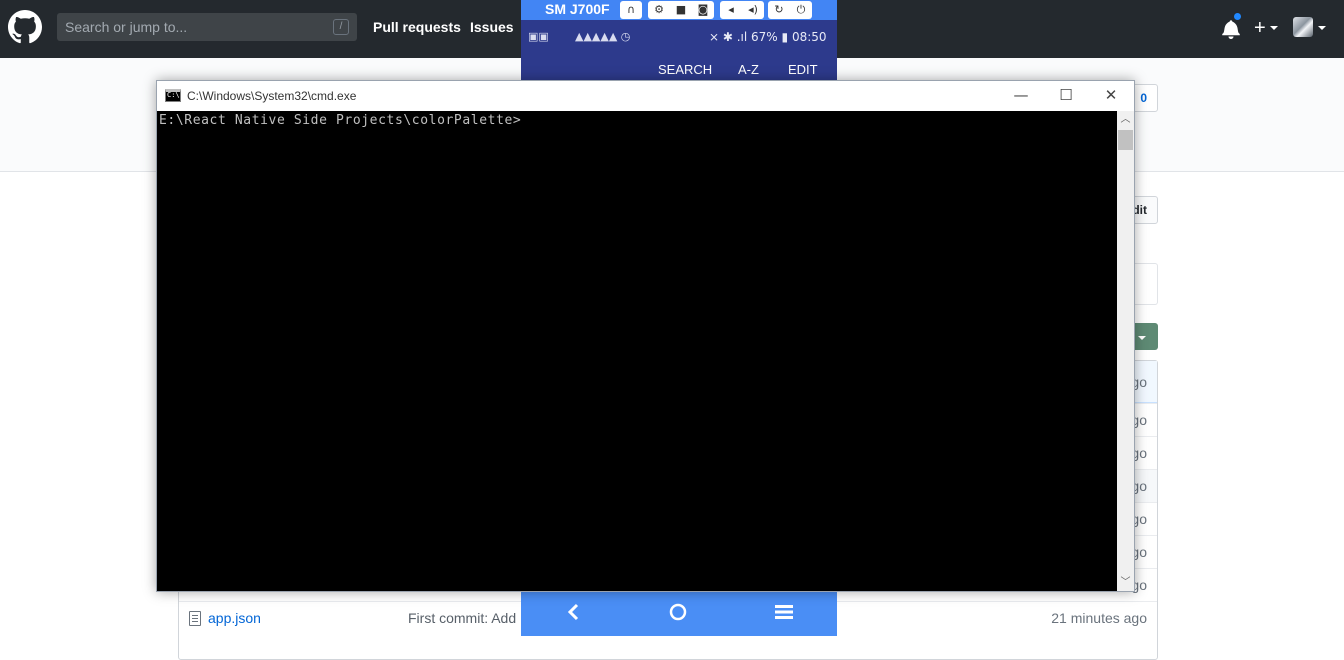 This screenshot has height=660, width=1344. I want to click on capture-toolbar: ⚙ ■ ◙, so click(681, 10).